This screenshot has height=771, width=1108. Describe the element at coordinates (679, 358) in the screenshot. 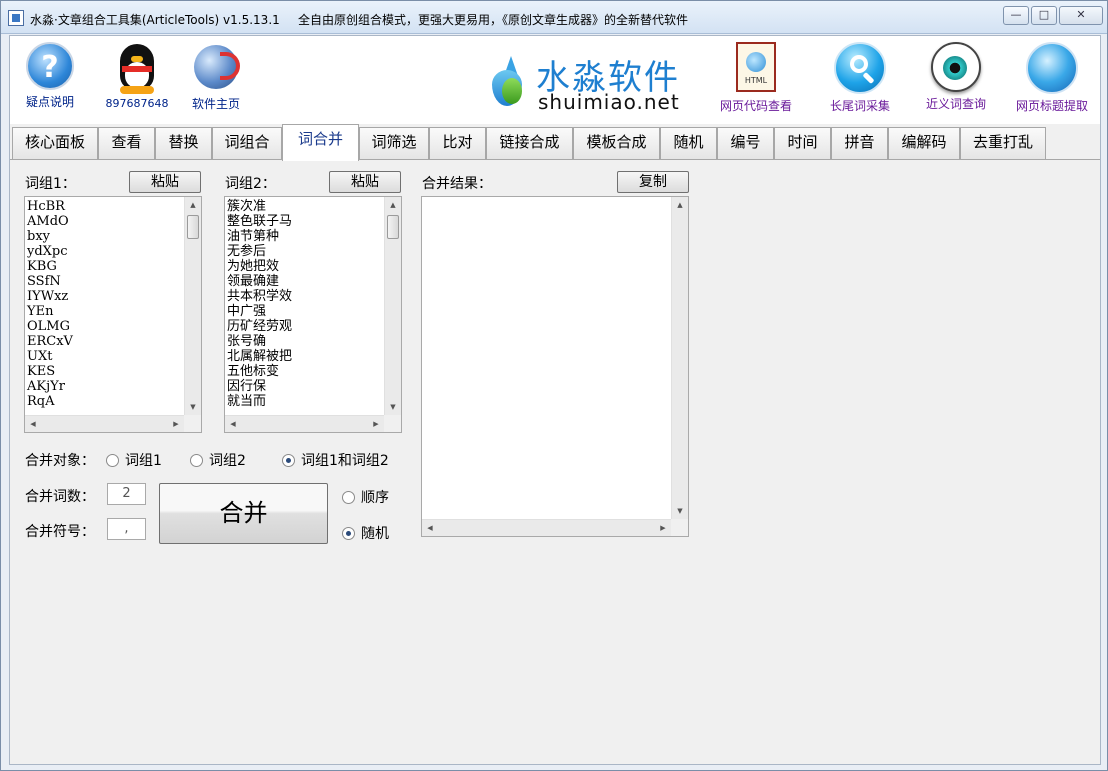

I see `result-vscrollbar: ▲ ▼` at that location.